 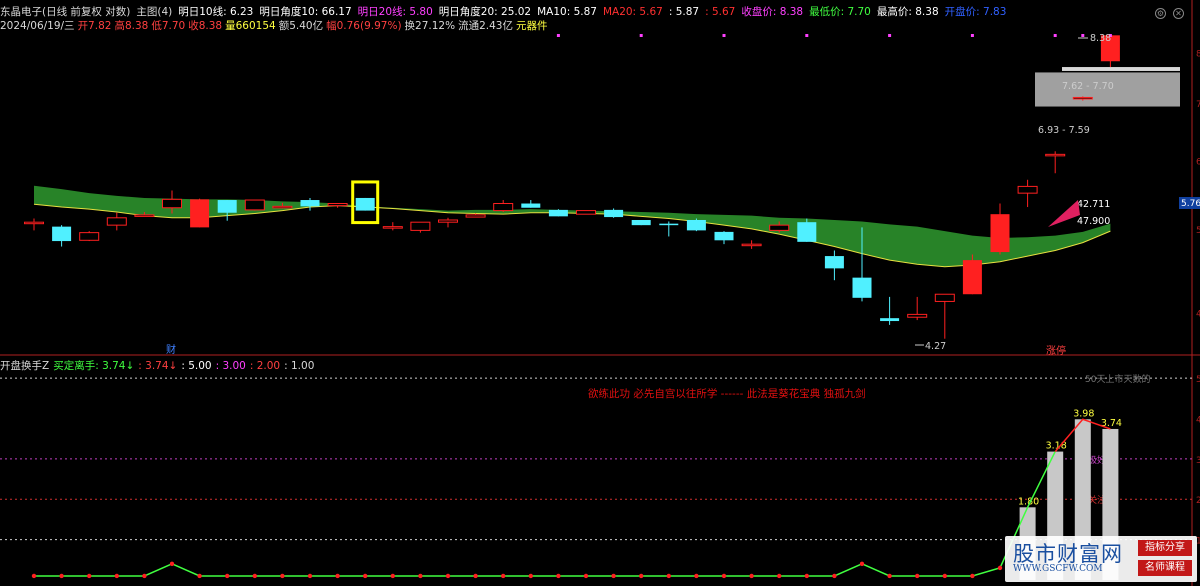 I want to click on bar-value-label: 3.98, so click(x=1083, y=413).